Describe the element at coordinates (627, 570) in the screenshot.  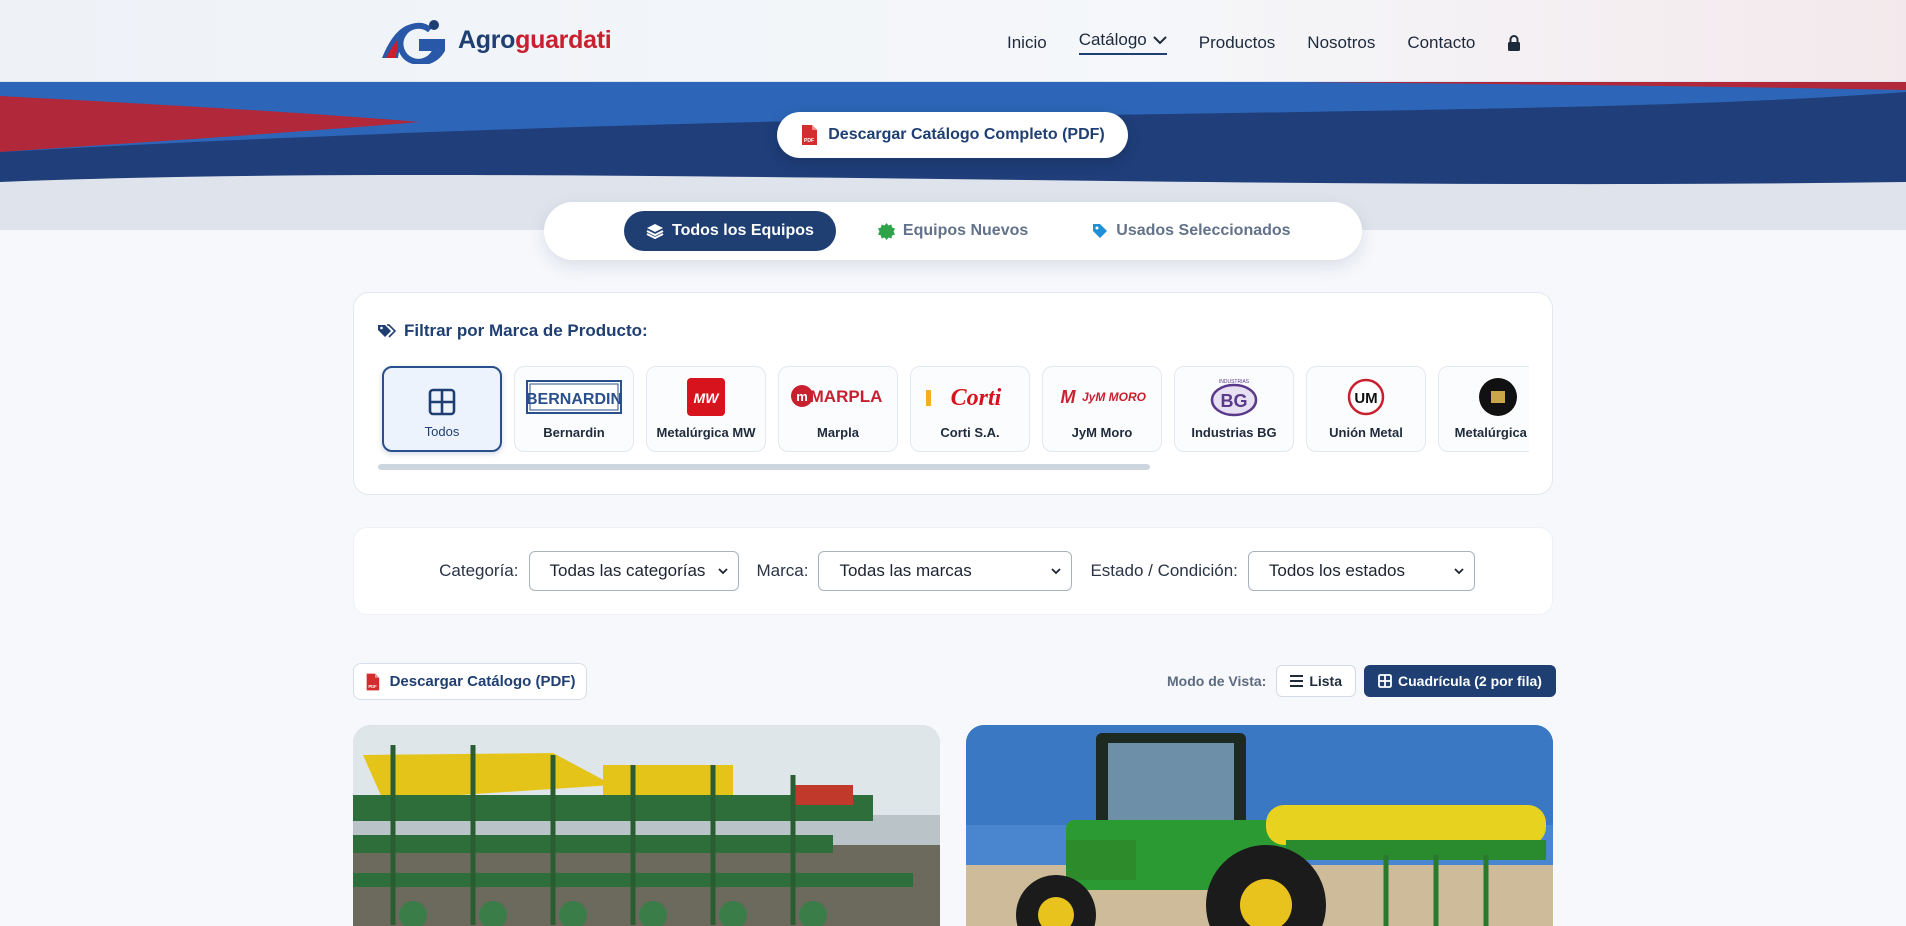
I see `category-select-value: Todas las categorías` at that location.